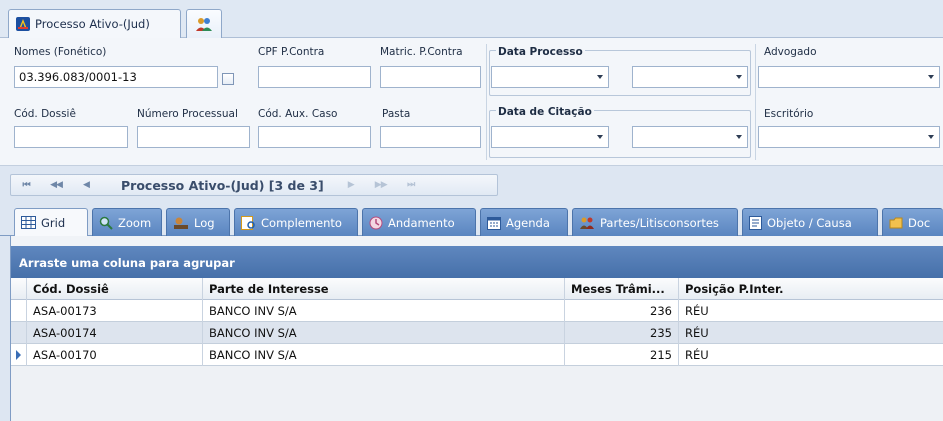  Describe the element at coordinates (477, 262) in the screenshot. I see `group-by-panel: Arraste uma coluna para agrupar` at that location.